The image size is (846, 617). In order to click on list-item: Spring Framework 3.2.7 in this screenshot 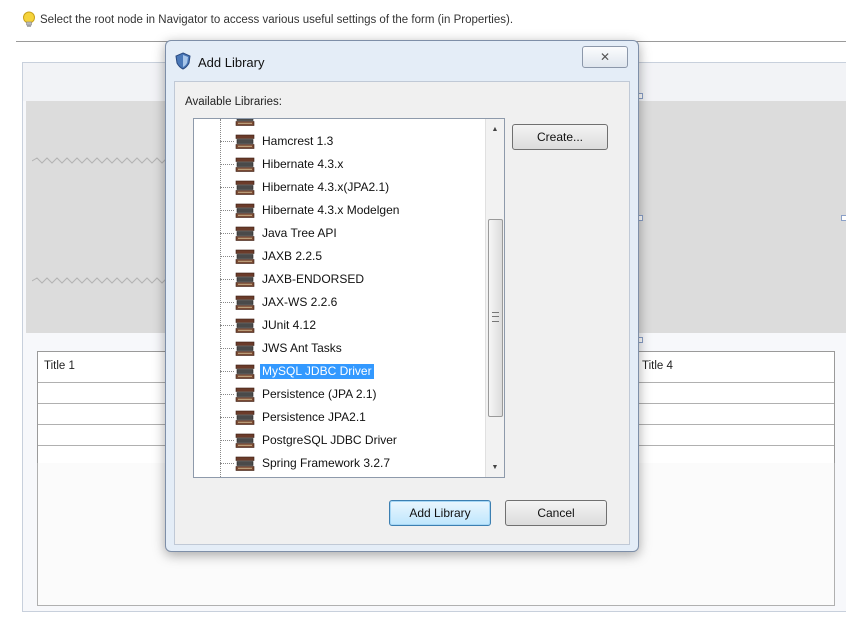, I will do `click(339, 463)`.